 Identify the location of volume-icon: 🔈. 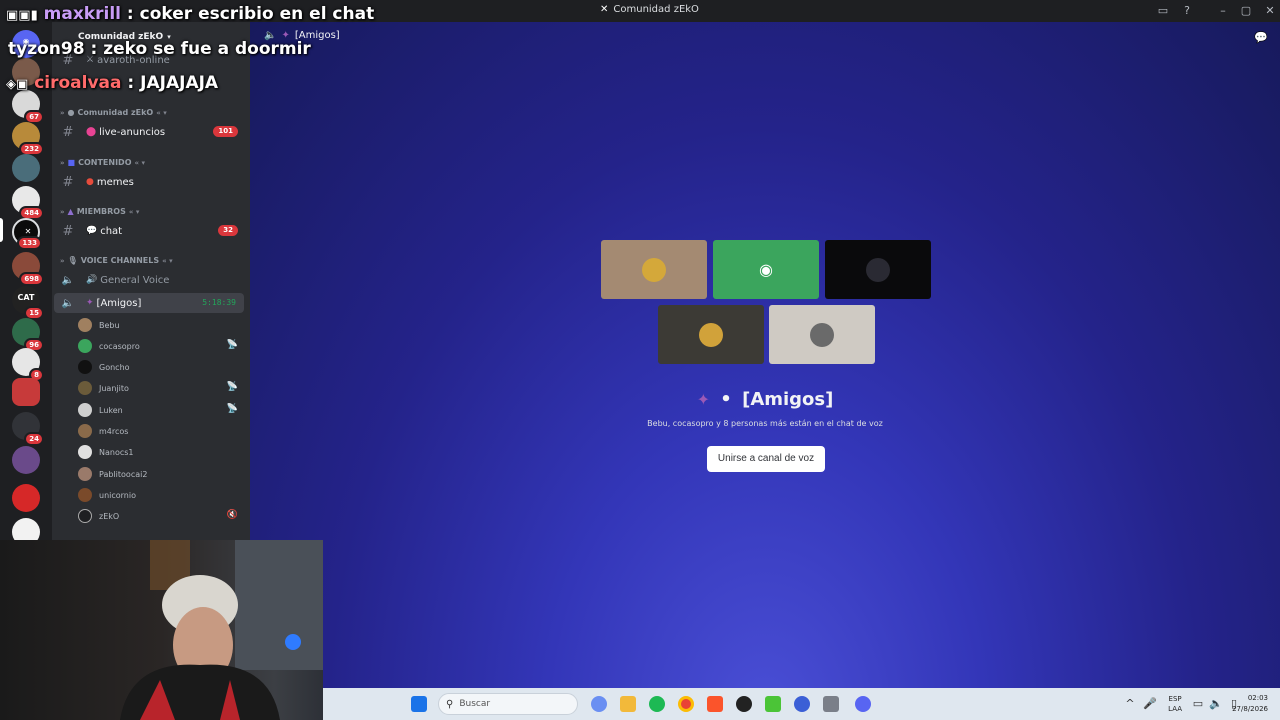
(1216, 704).